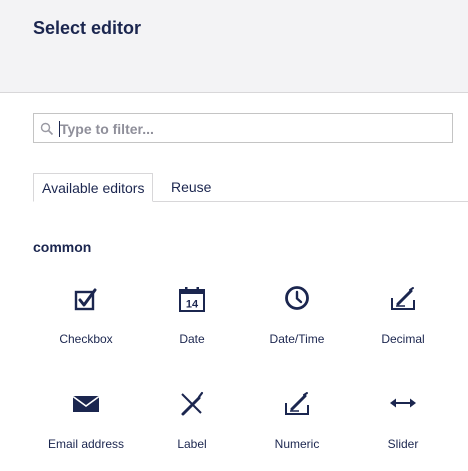 The width and height of the screenshot is (468, 471). Describe the element at coordinates (86, 339) in the screenshot. I see `editor-label: Checkbox` at that location.